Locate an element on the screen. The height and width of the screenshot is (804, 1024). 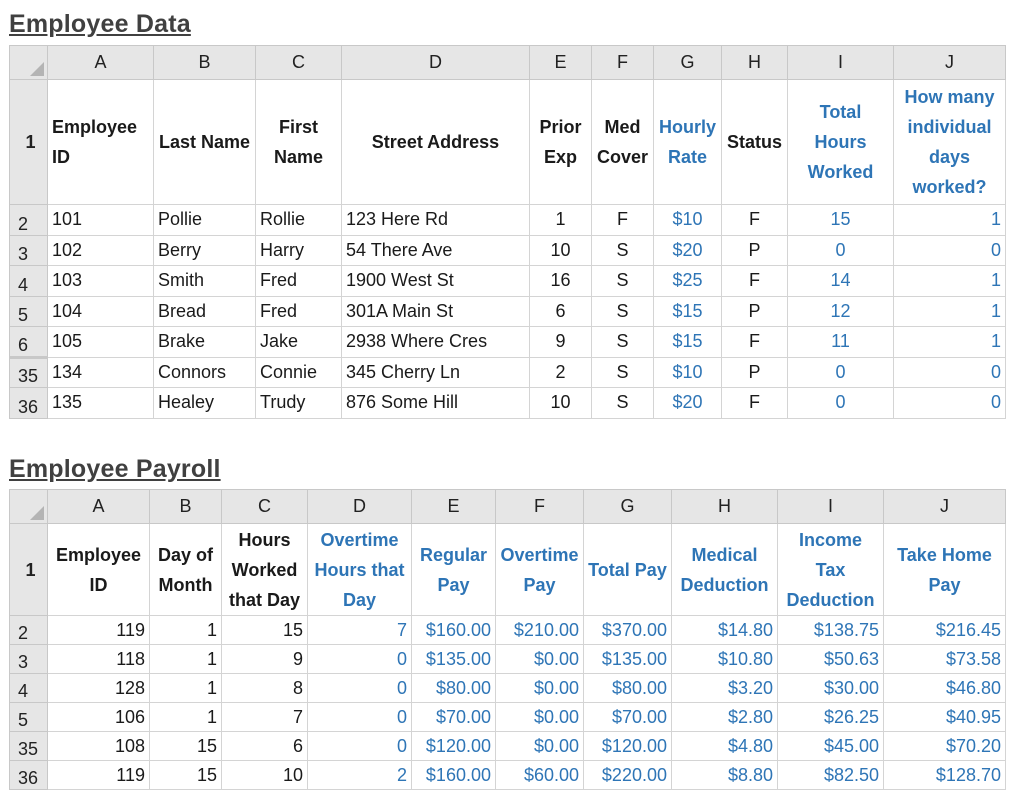
cell: $135.00 is located at coordinates (453, 659).